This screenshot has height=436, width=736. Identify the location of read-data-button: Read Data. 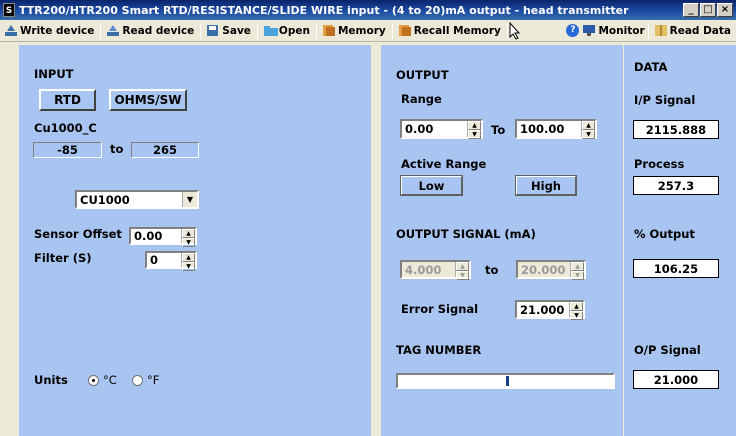
(693, 31).